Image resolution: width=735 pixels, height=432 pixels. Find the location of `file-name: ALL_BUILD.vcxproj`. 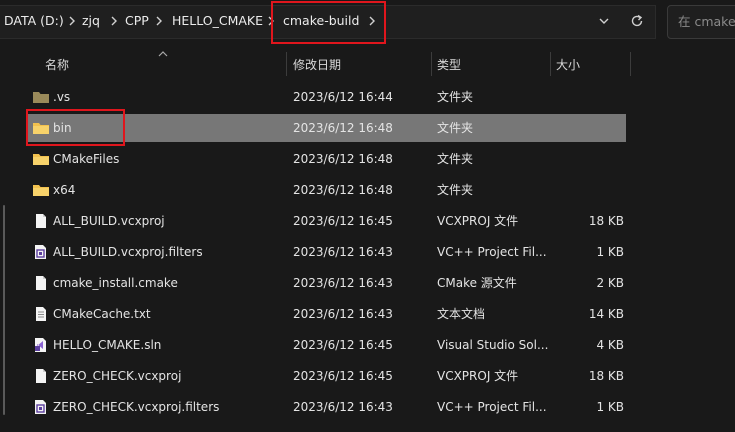

file-name: ALL_BUILD.vcxproj is located at coordinates (109, 221).